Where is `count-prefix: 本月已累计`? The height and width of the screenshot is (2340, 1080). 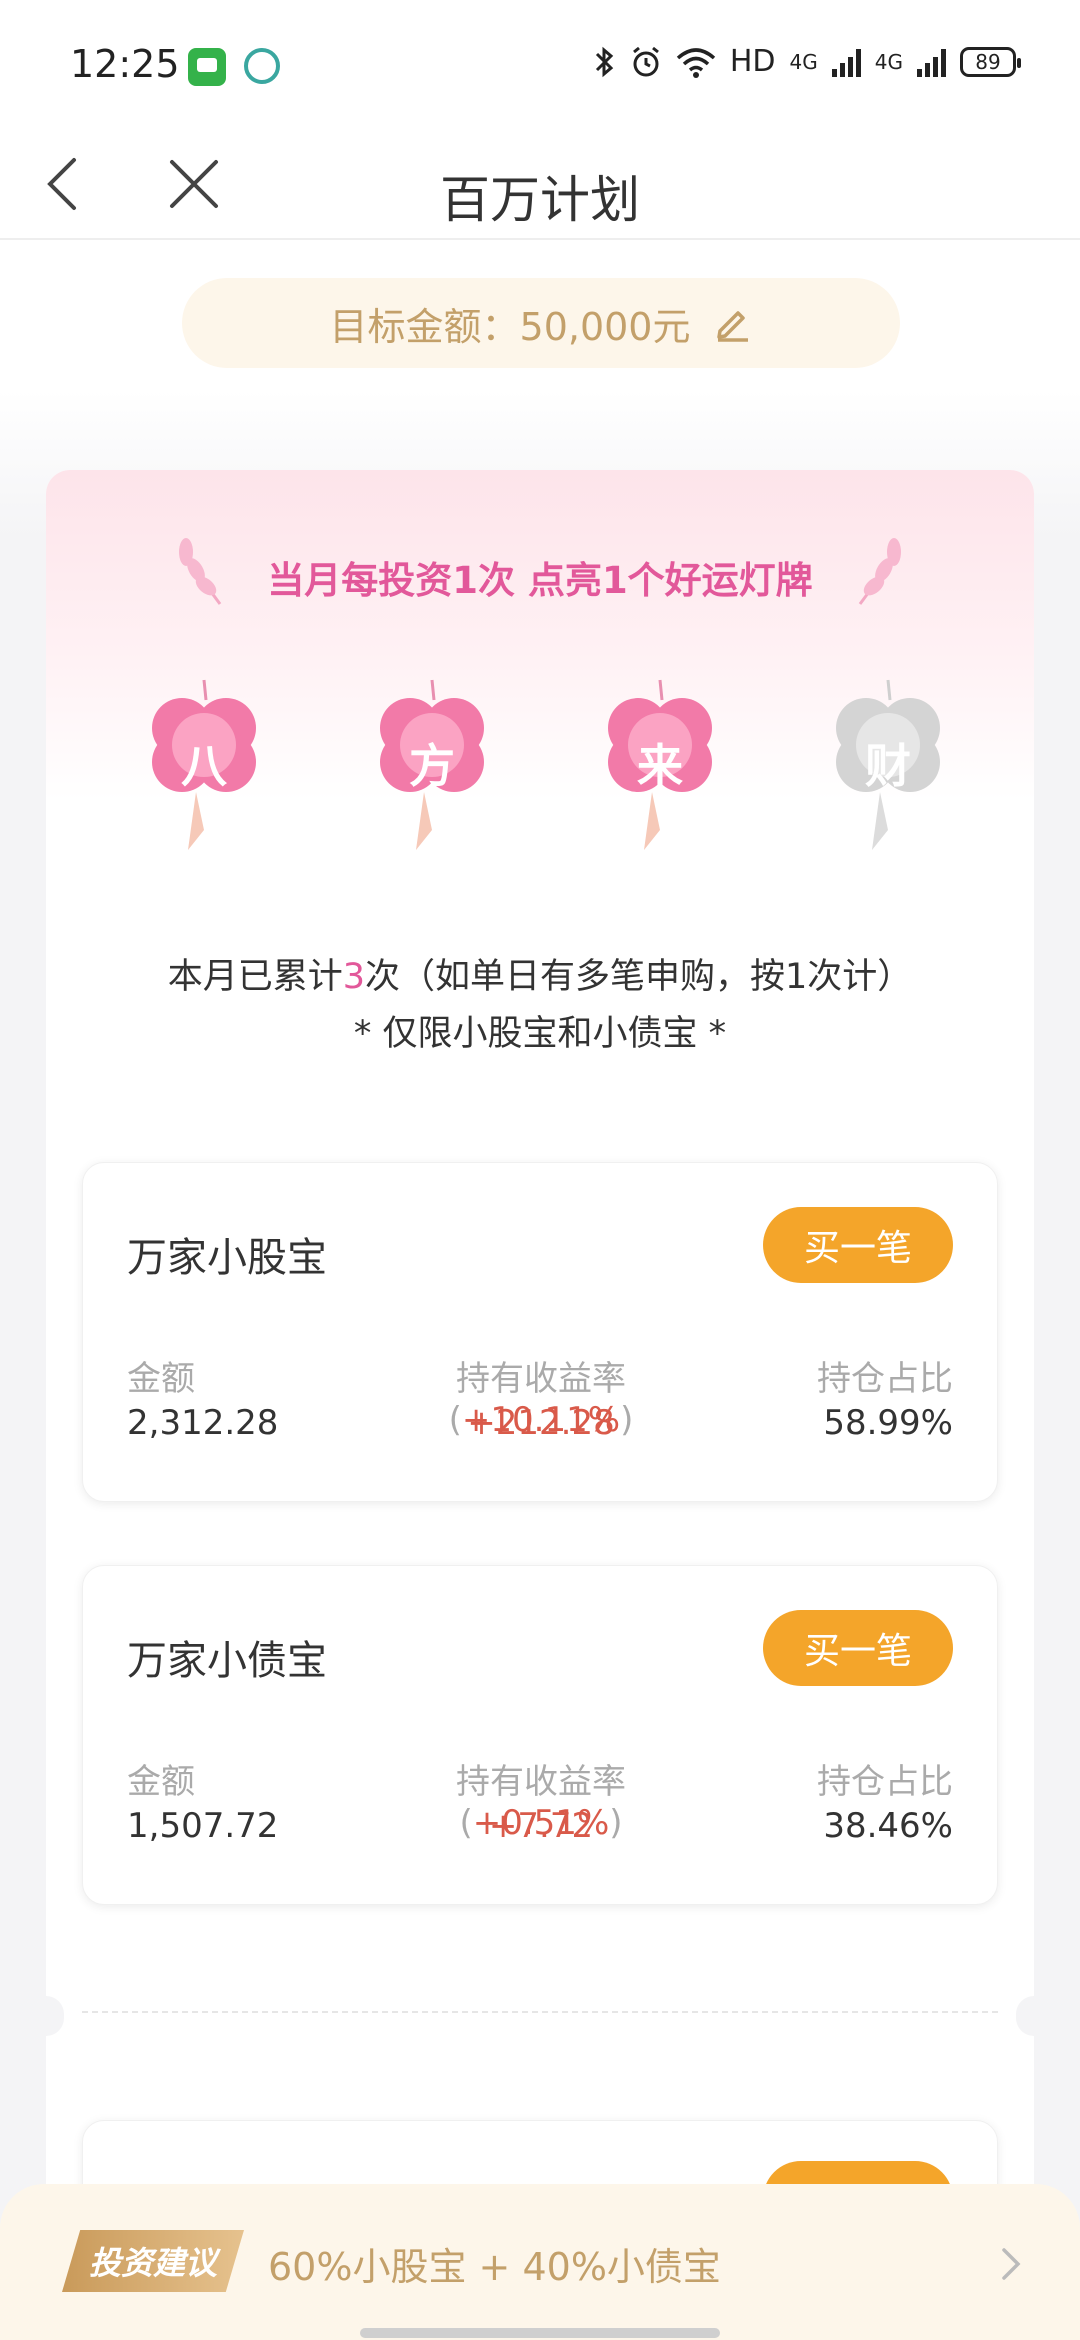 count-prefix: 本月已累计 is located at coordinates (255, 977).